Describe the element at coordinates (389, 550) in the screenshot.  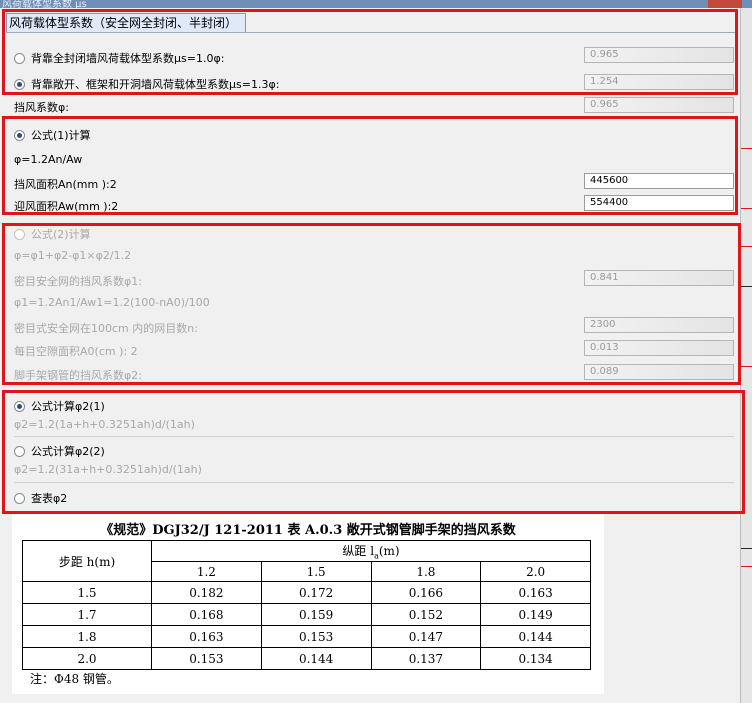
I see `col-group-header-unit: (m)` at that location.